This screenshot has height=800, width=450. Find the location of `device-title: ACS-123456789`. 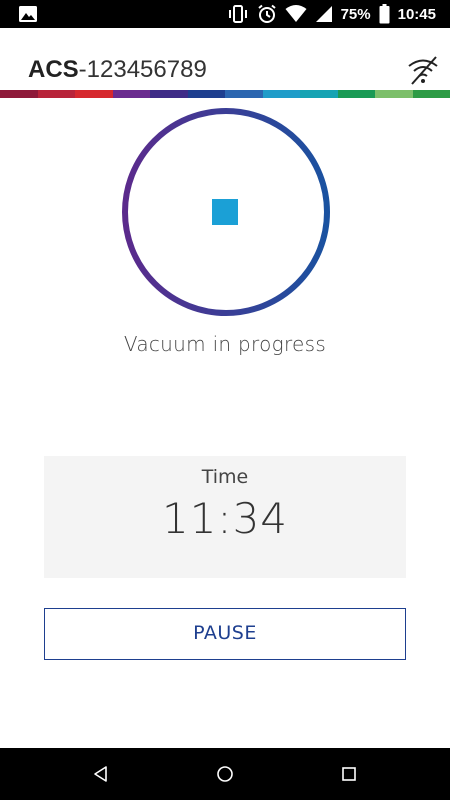

device-title: ACS-123456789 is located at coordinates (117, 70).